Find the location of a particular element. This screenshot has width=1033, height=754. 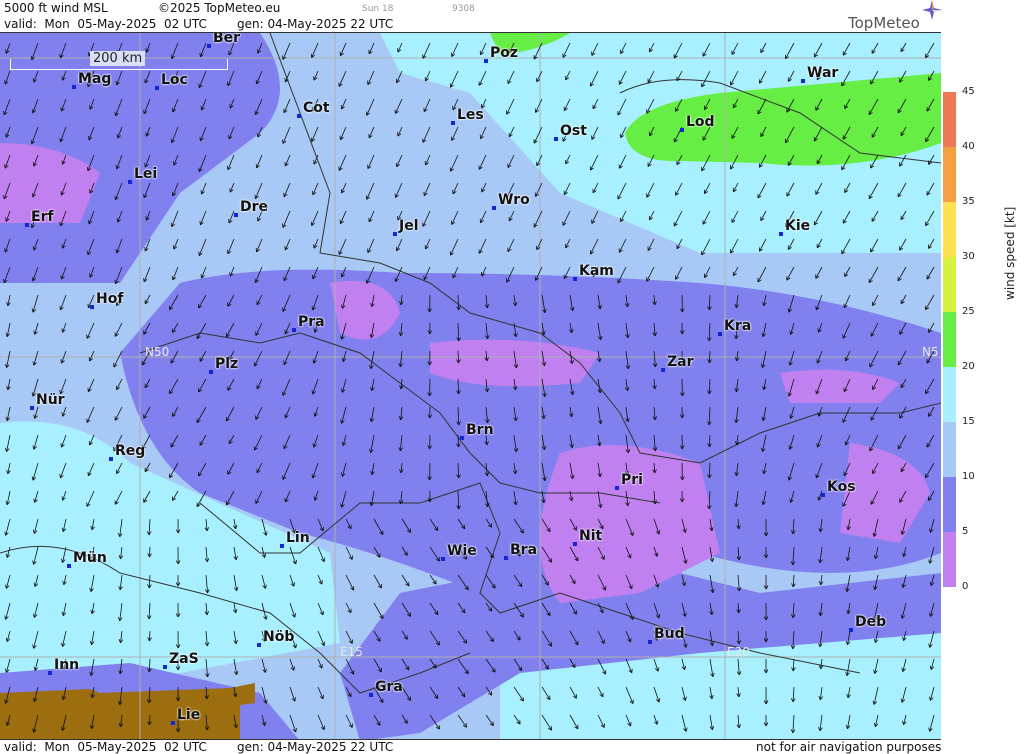

city-label: Loc is located at coordinates (174, 80).